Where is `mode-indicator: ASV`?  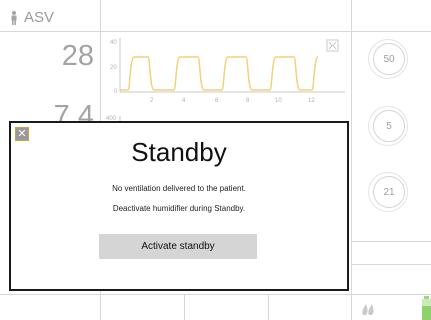 mode-indicator: ASV is located at coordinates (32, 17).